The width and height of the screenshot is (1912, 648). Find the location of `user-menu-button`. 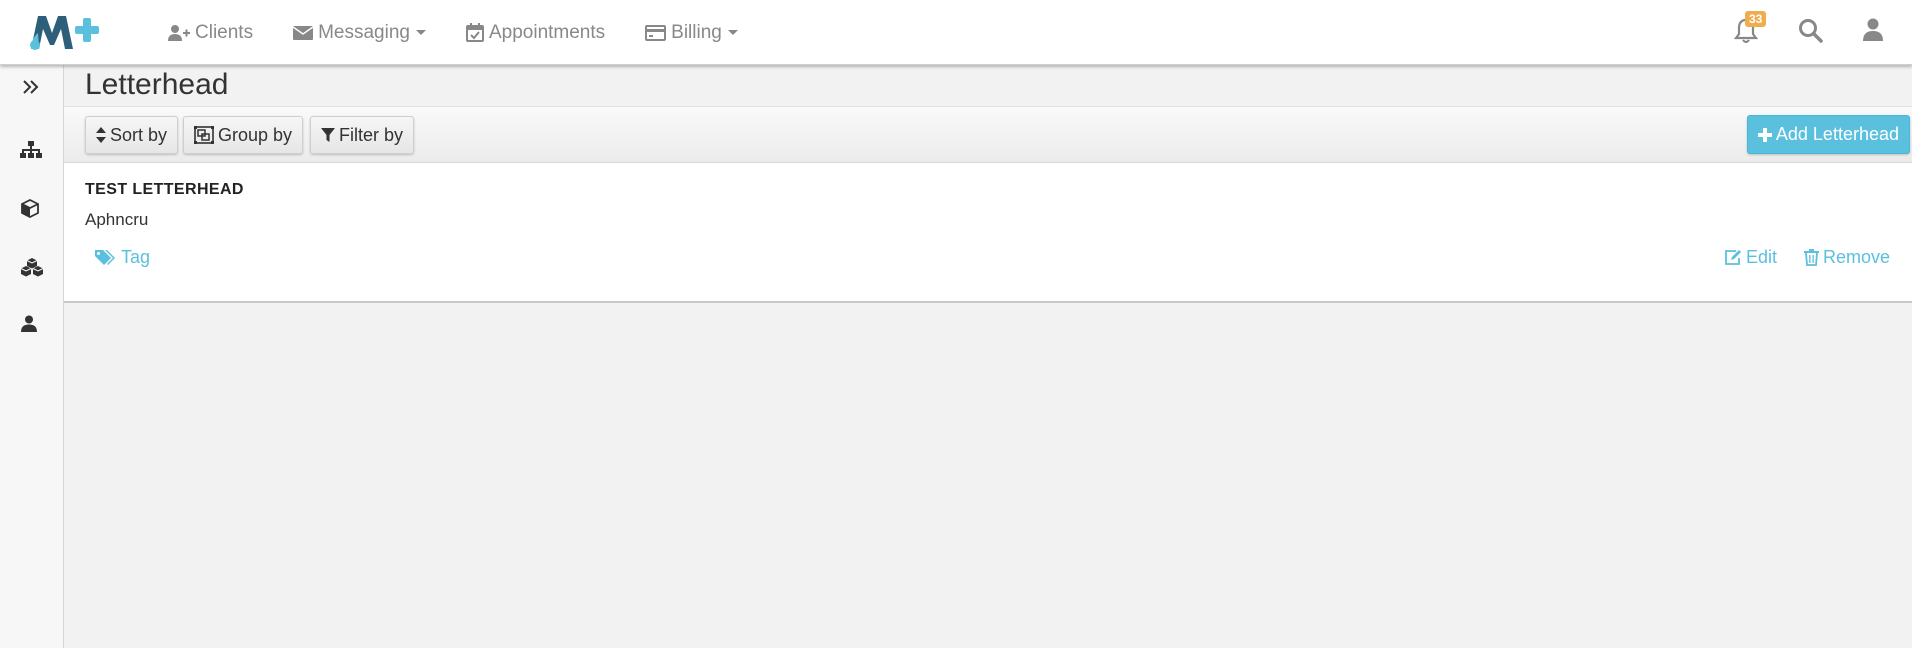

user-menu-button is located at coordinates (1873, 32).